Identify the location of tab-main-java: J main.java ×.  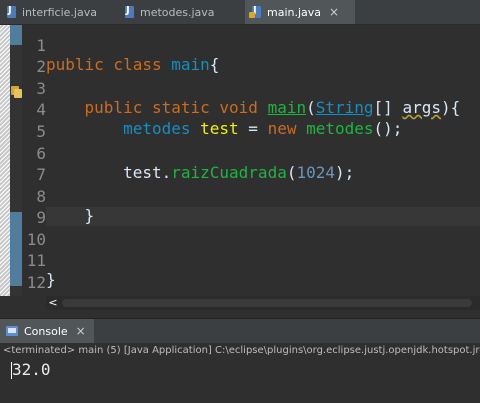
(300, 12).